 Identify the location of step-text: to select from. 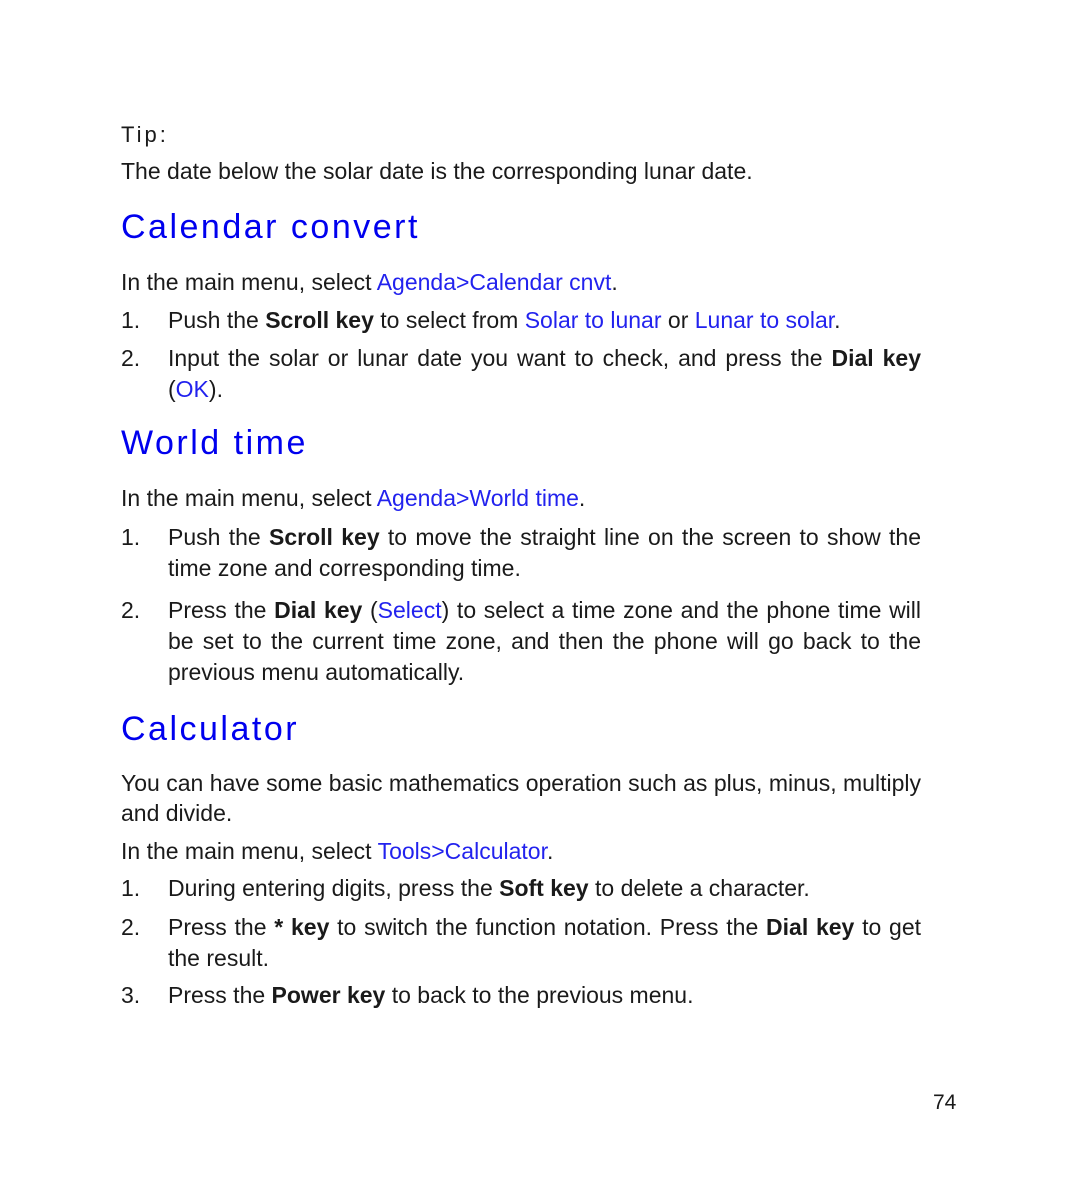
(449, 320).